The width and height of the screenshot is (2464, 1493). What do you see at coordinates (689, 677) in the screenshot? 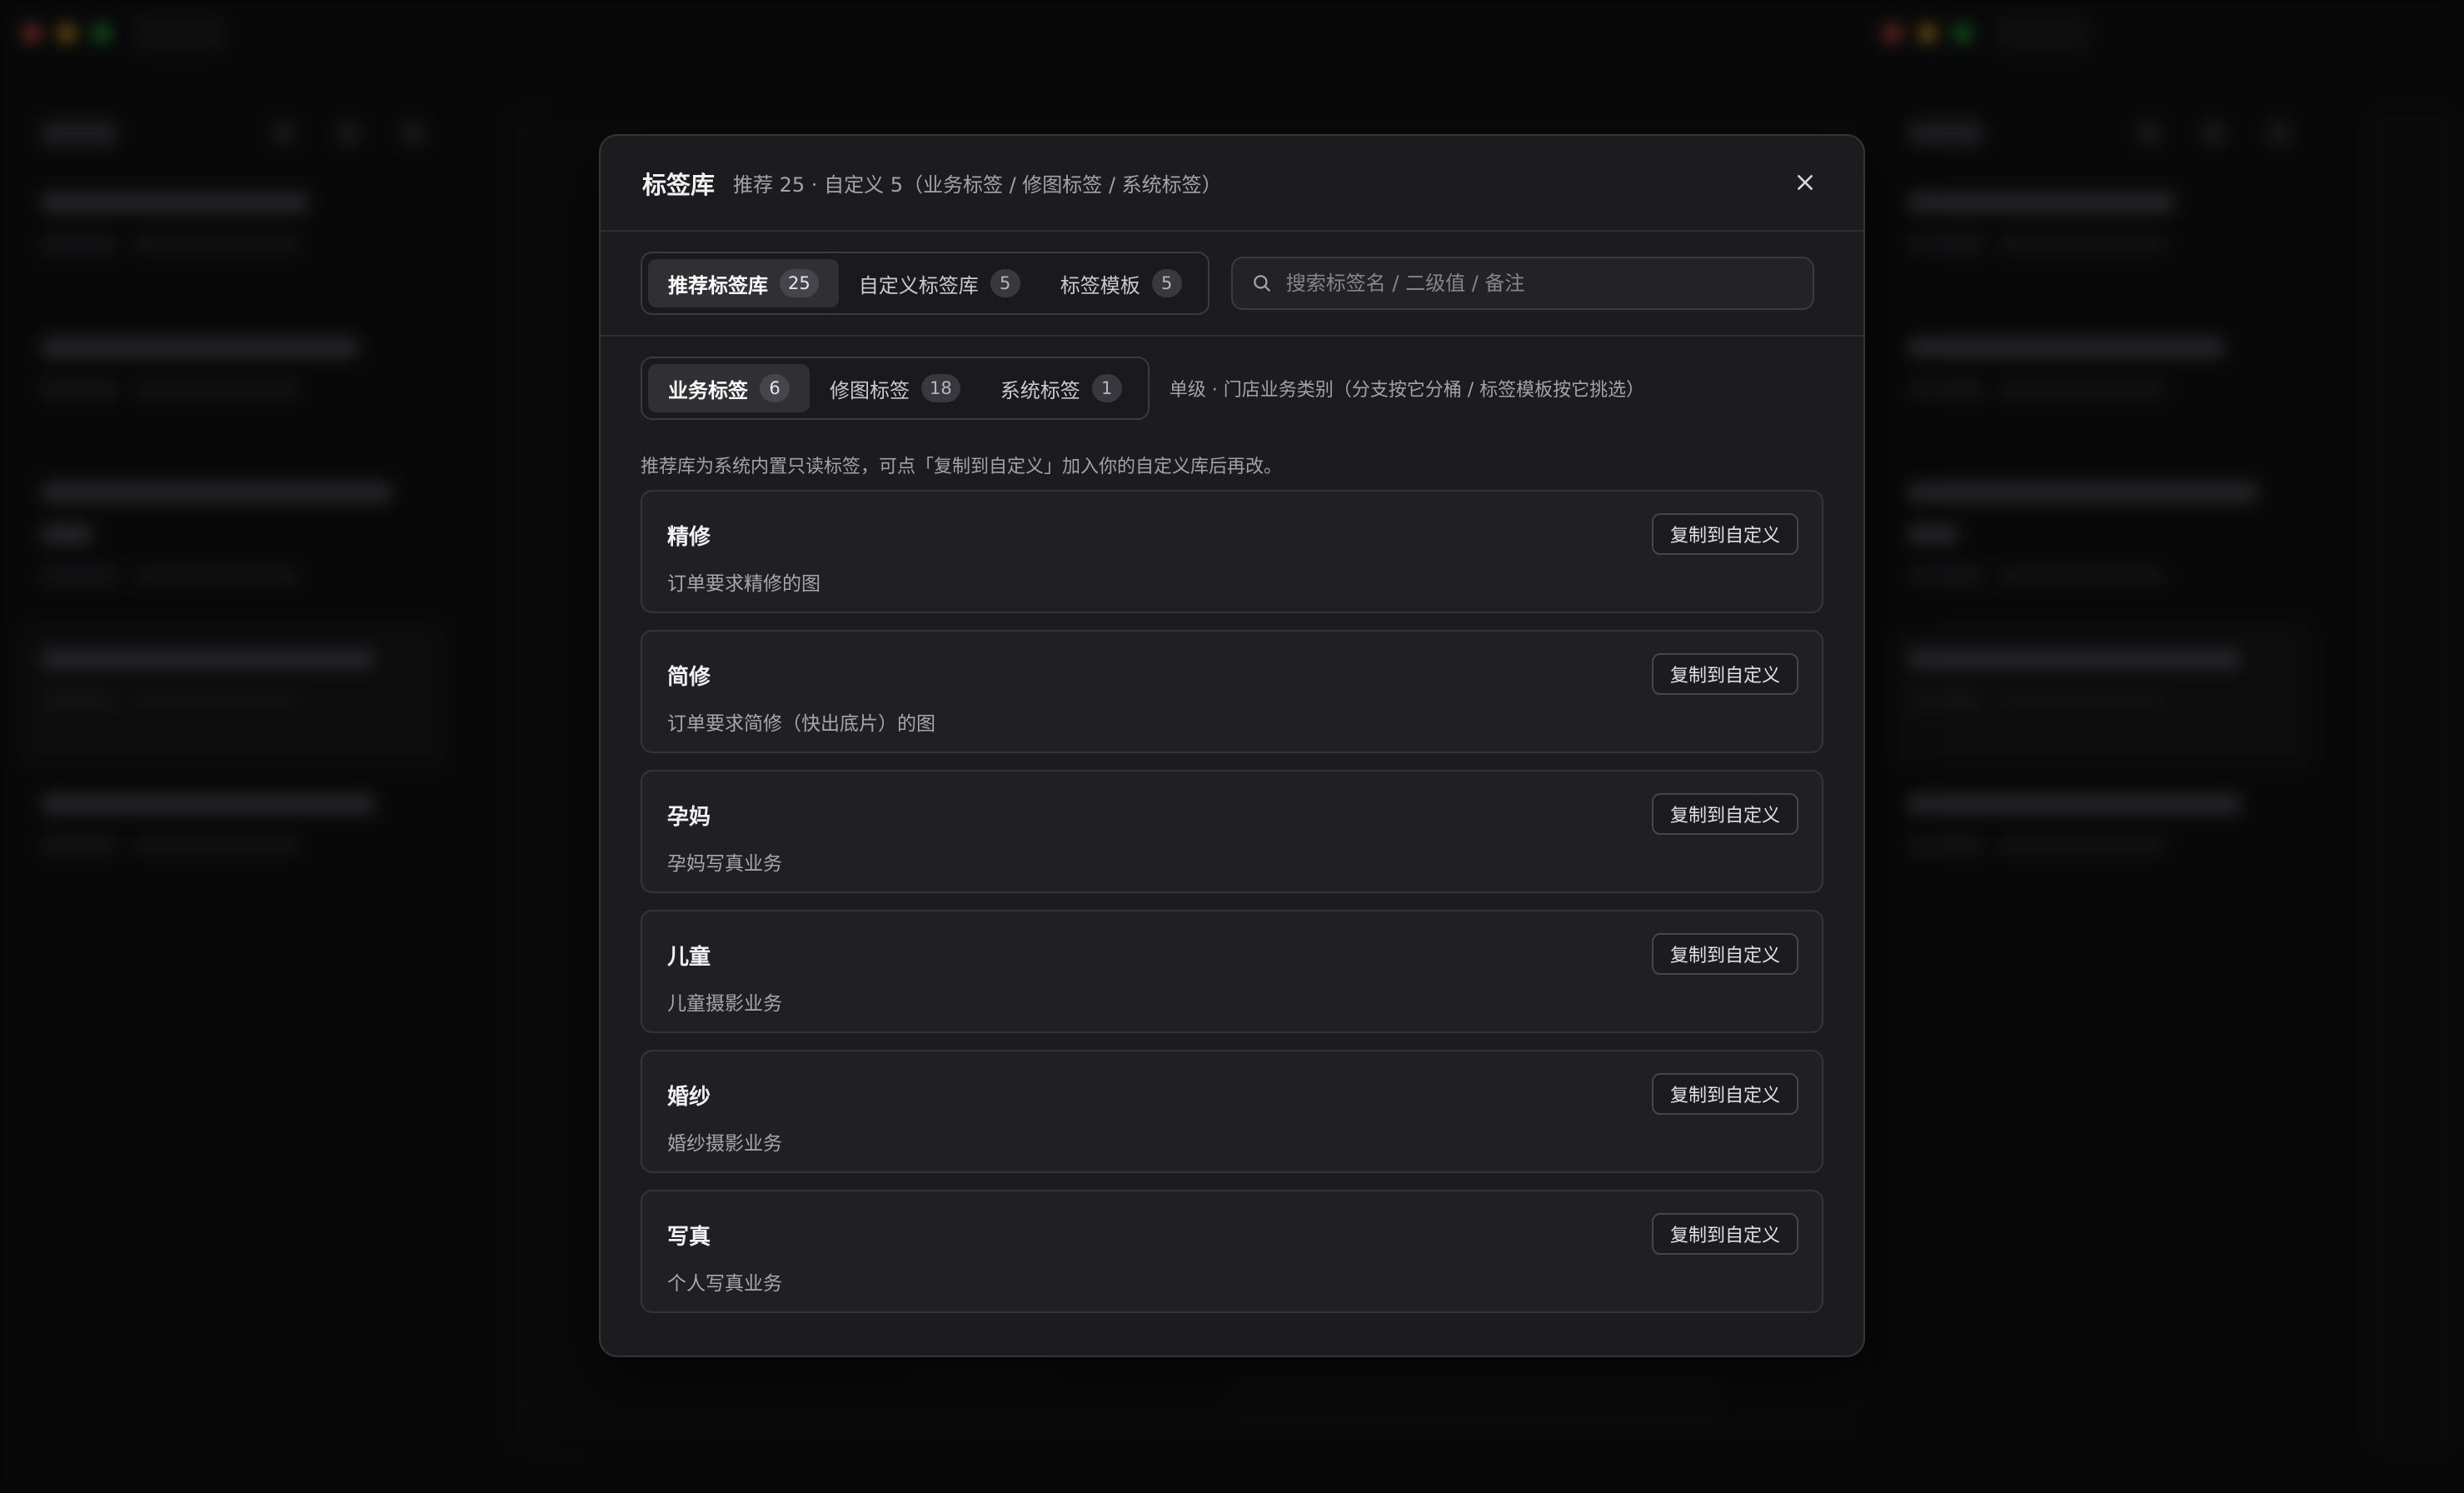
I see `tag-name: 简修` at bounding box center [689, 677].